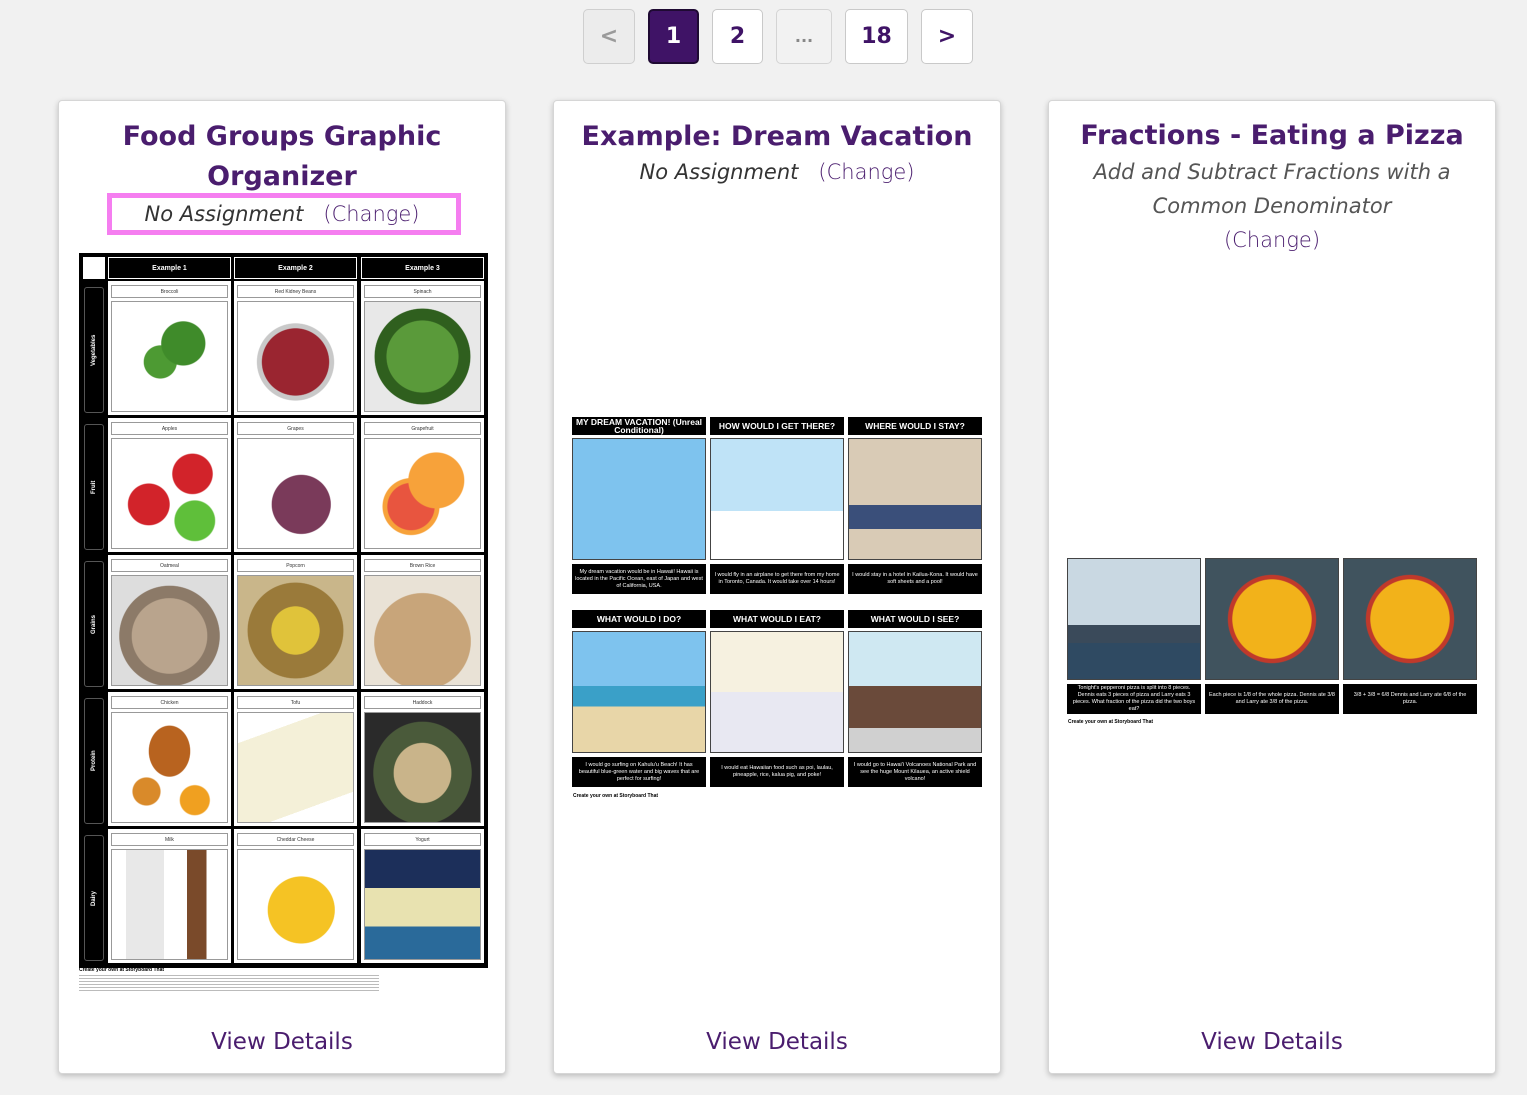 The image size is (1527, 1095). Describe the element at coordinates (639, 619) in the screenshot. I see `storyboard-panel-heading: WHAT WOULD I DO?` at that location.